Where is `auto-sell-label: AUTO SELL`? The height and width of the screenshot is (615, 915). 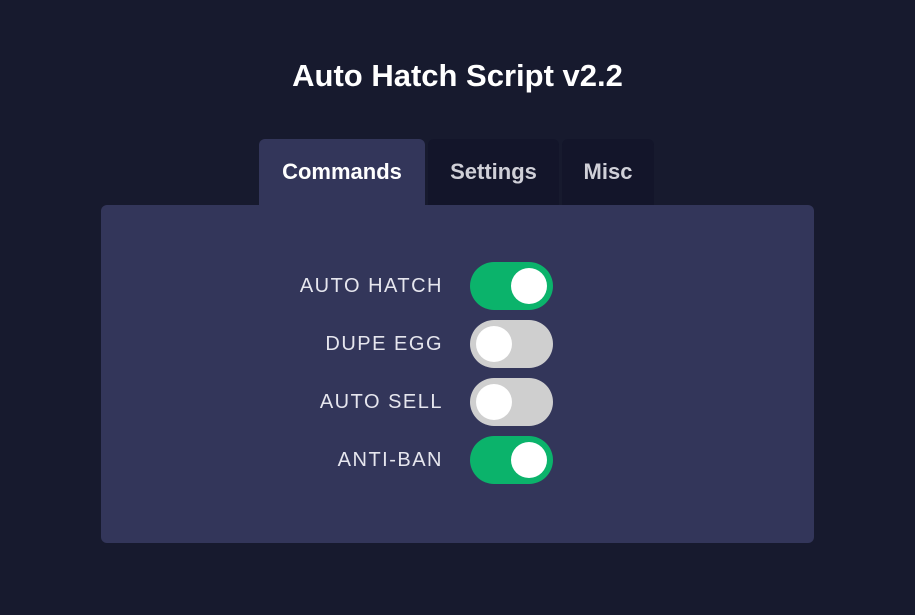 auto-sell-label: AUTO SELL is located at coordinates (381, 401).